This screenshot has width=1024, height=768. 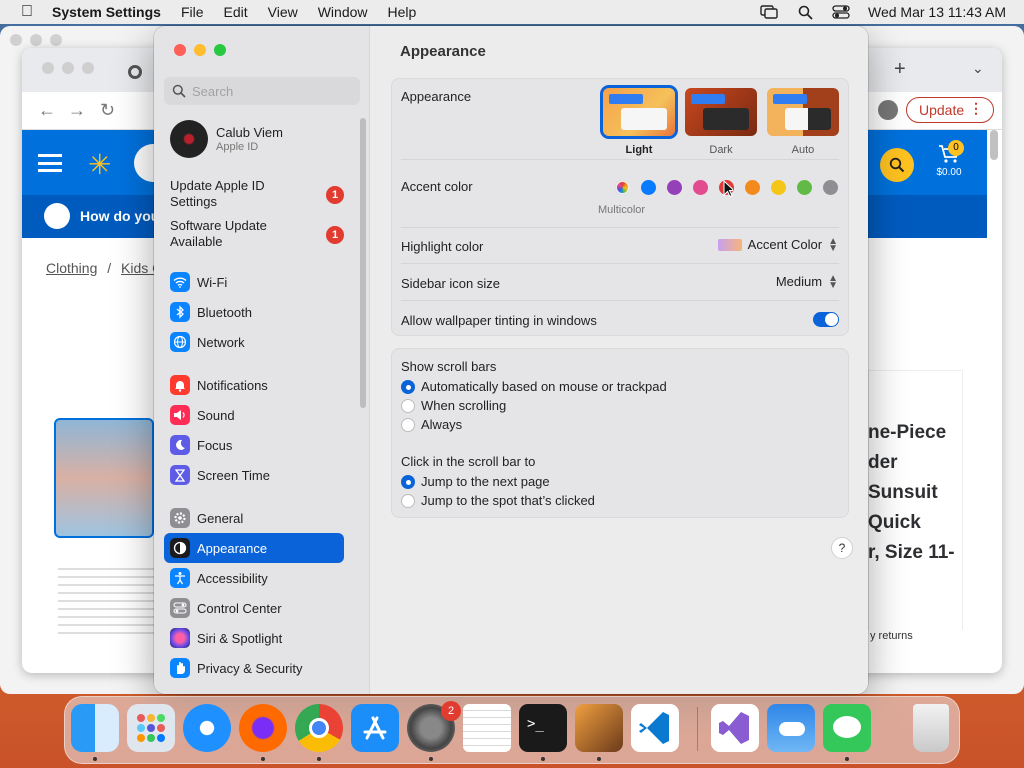 I want to click on dock-launchpad-icon, so click(x=151, y=728).